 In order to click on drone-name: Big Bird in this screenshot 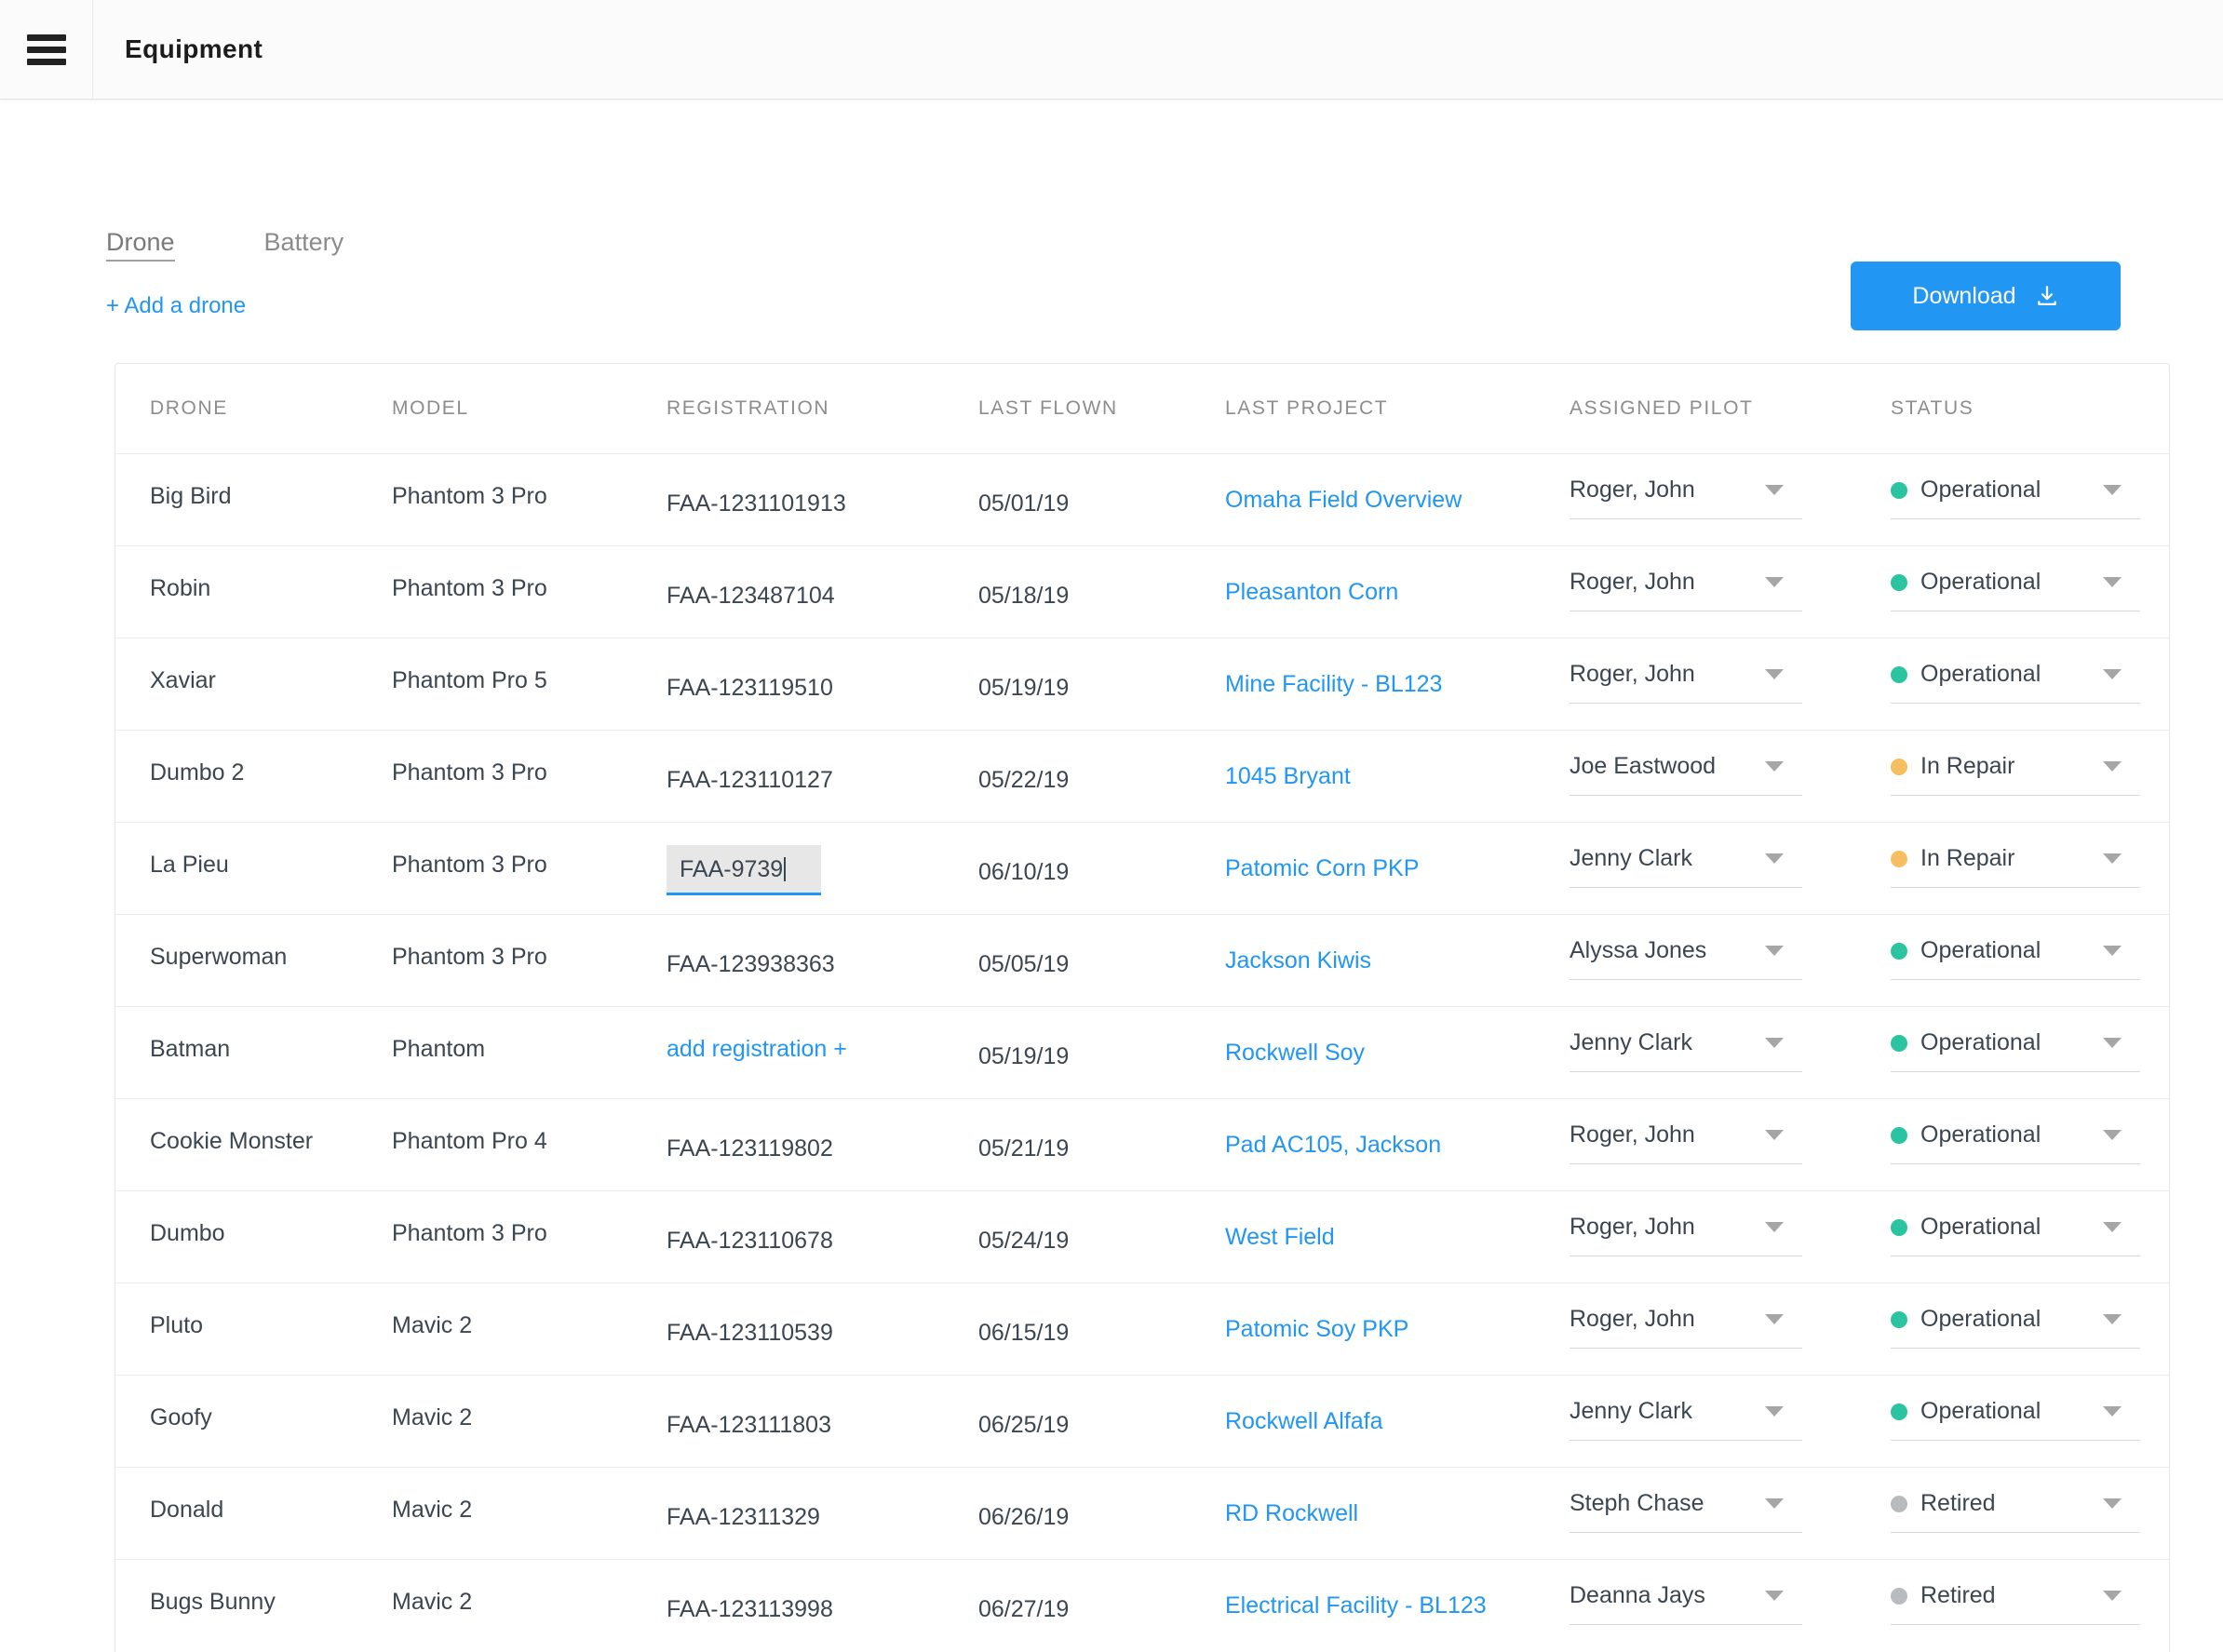, I will do `click(191, 496)`.